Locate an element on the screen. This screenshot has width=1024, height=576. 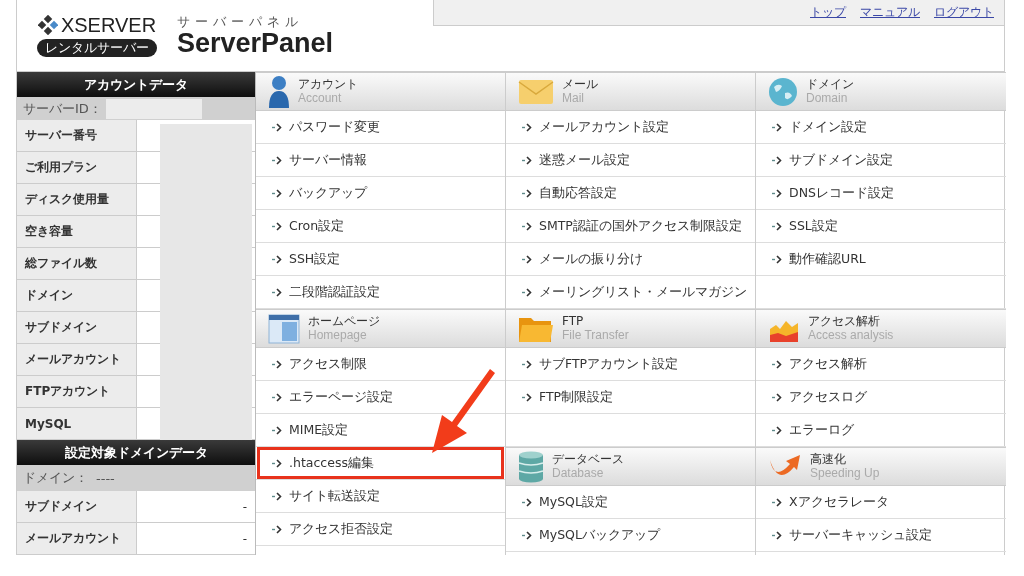
diamond-logo-icon is located at coordinates (47, 25).